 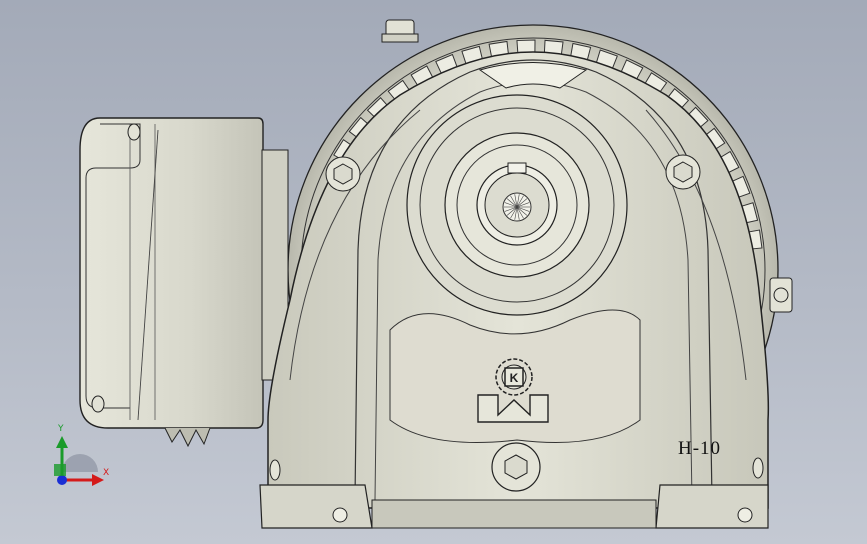 What do you see at coordinates (781, 295) in the screenshot?
I see `side-bolt` at bounding box center [781, 295].